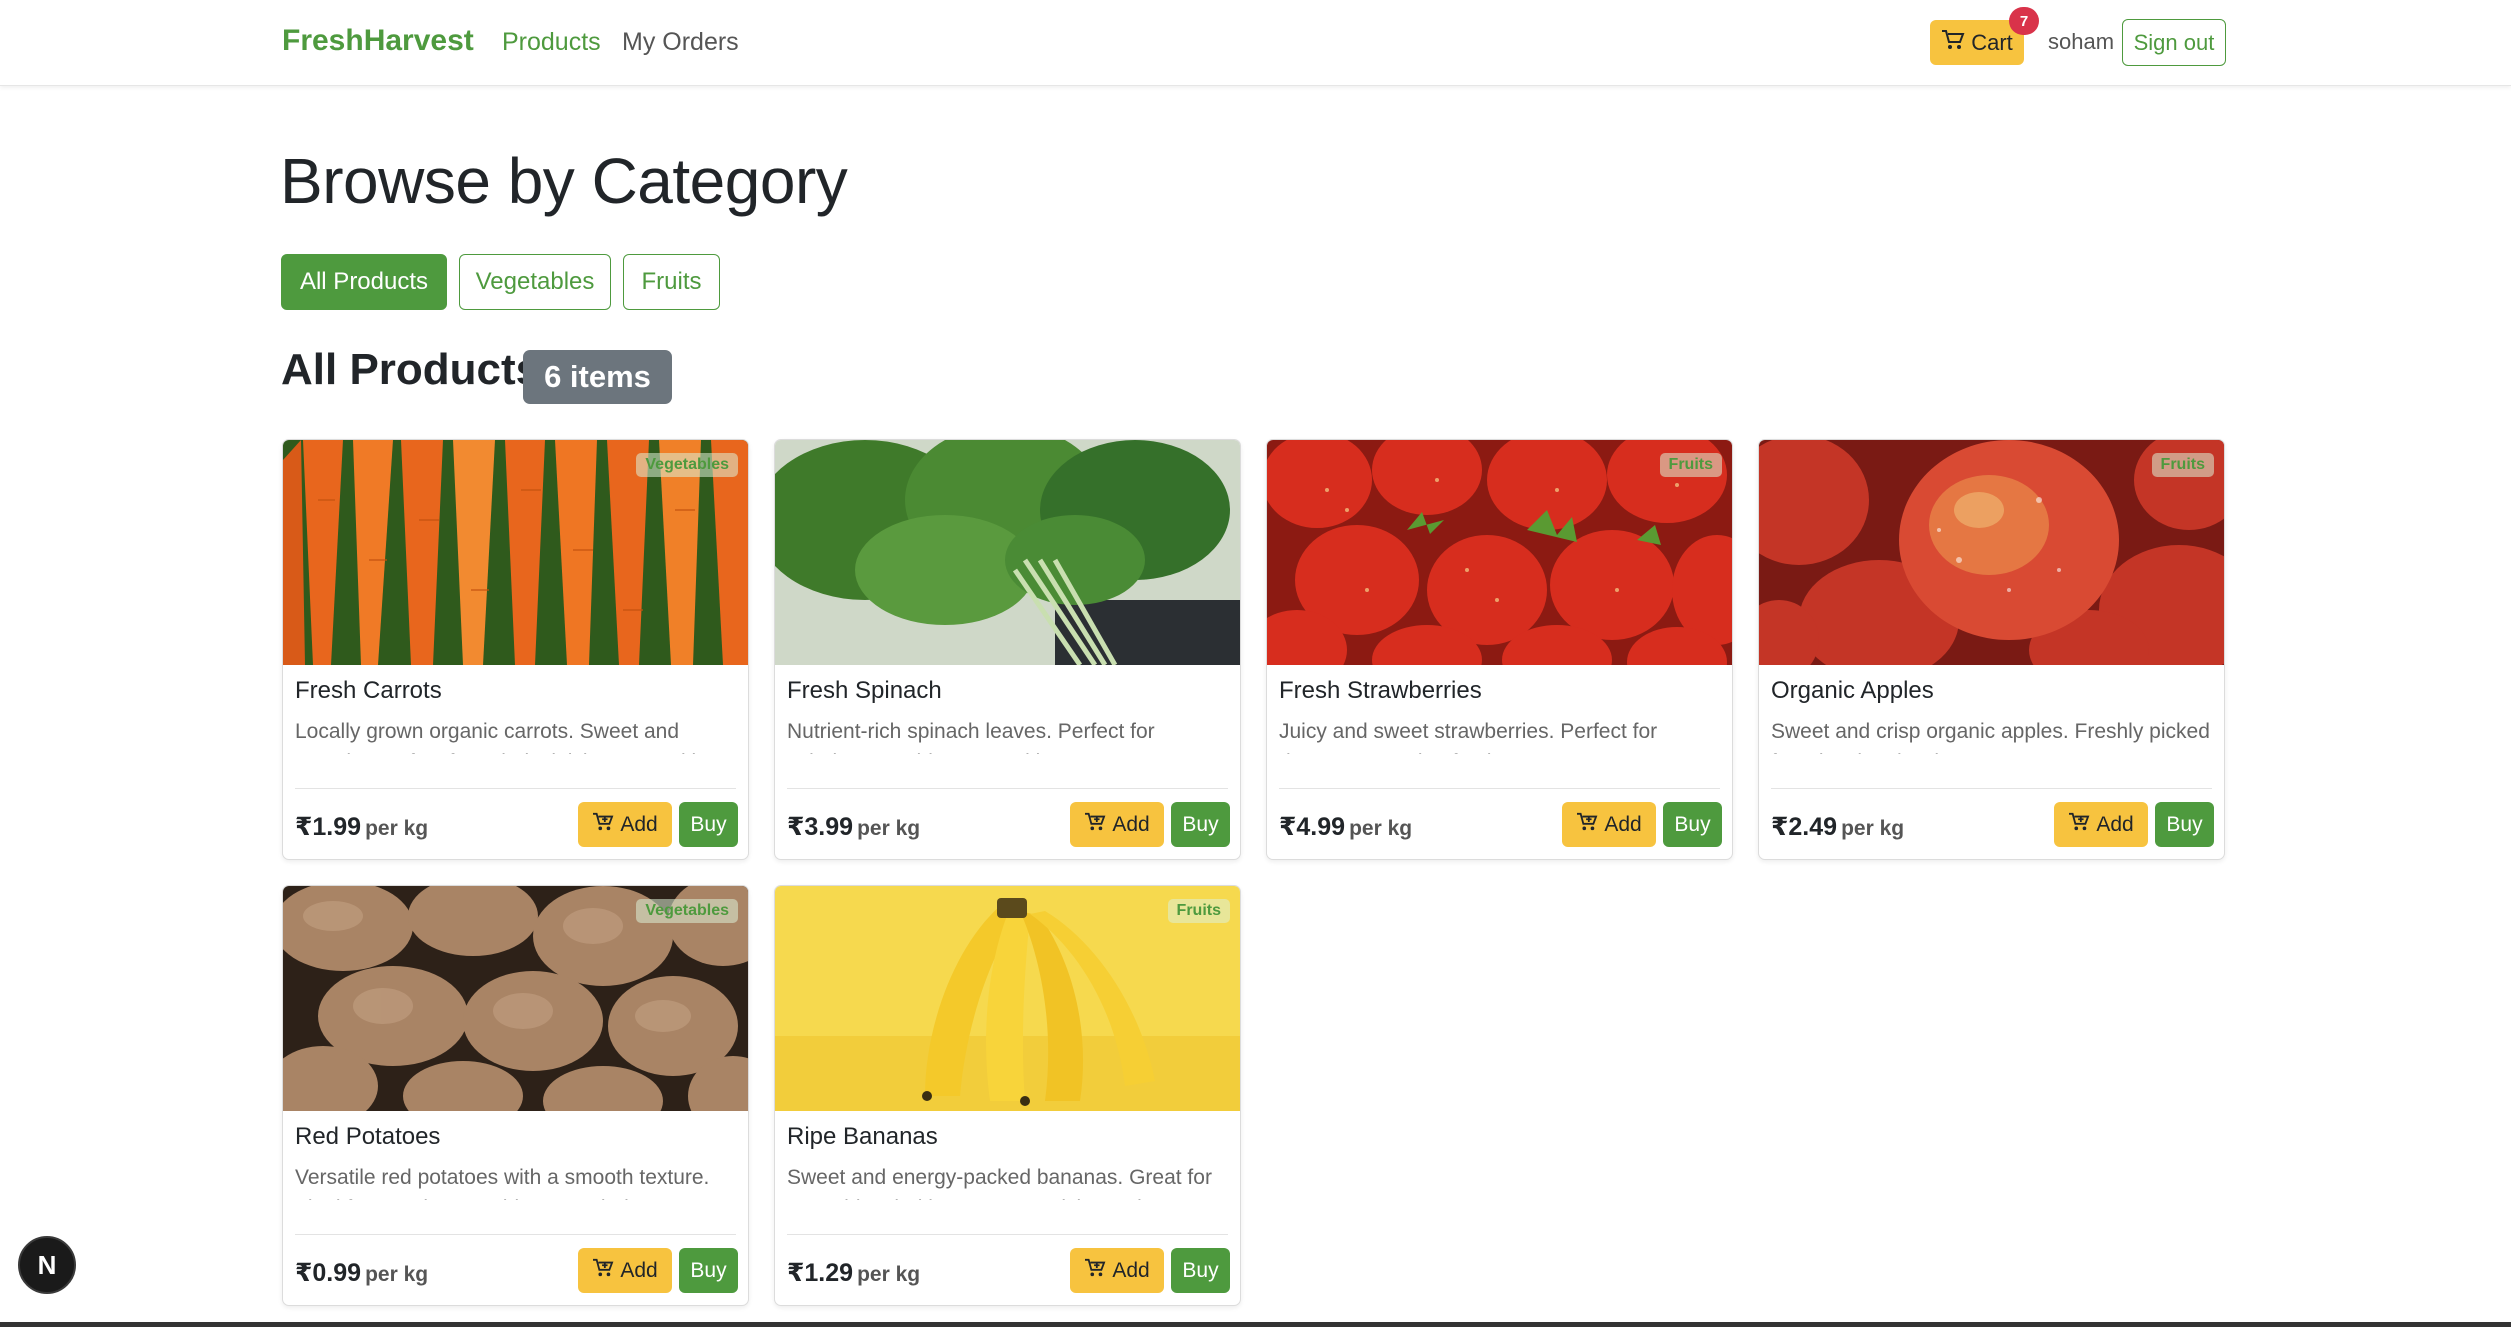 The height and width of the screenshot is (1327, 2511). What do you see at coordinates (1255, 1324) in the screenshot?
I see `bottom-border` at bounding box center [1255, 1324].